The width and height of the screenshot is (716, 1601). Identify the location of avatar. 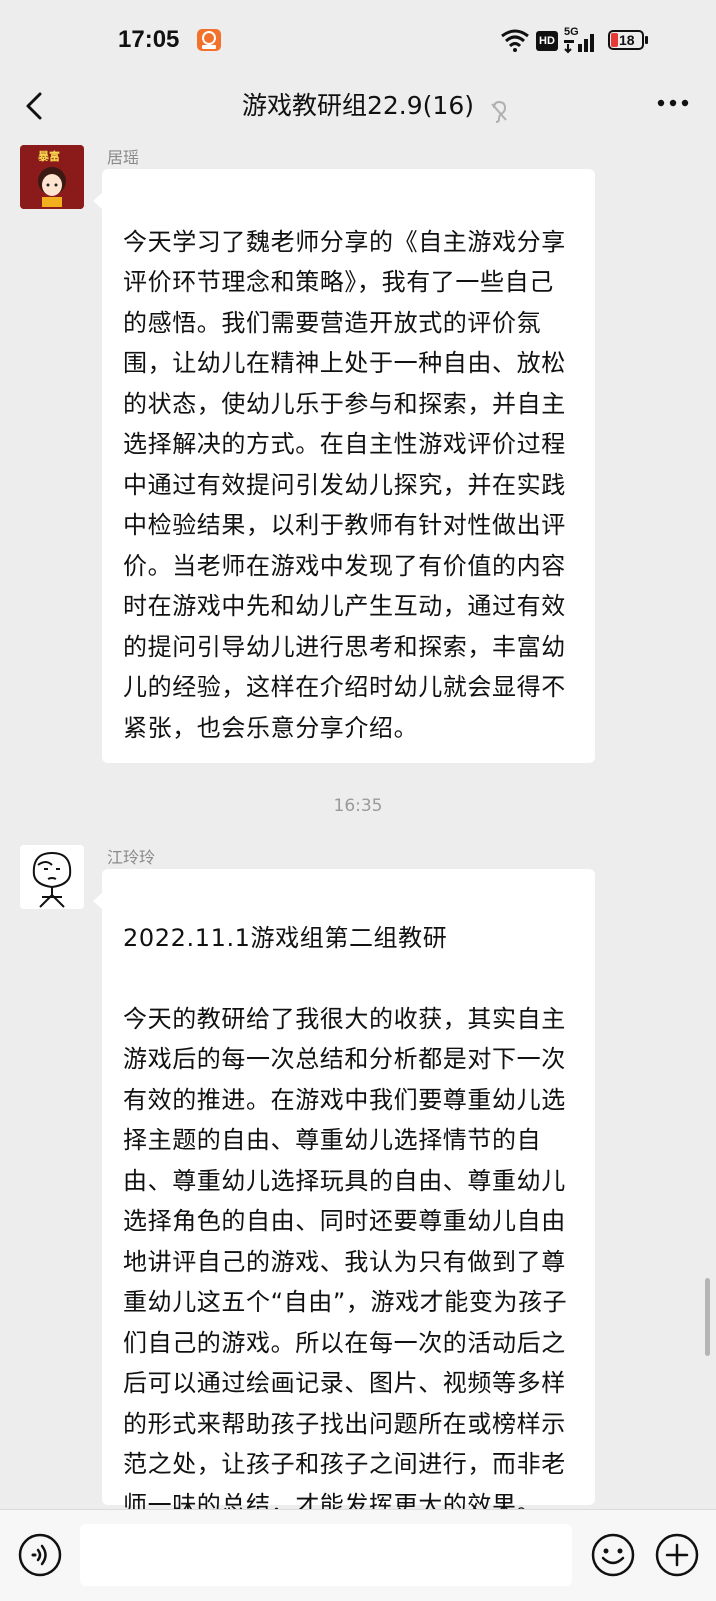
(52, 877).